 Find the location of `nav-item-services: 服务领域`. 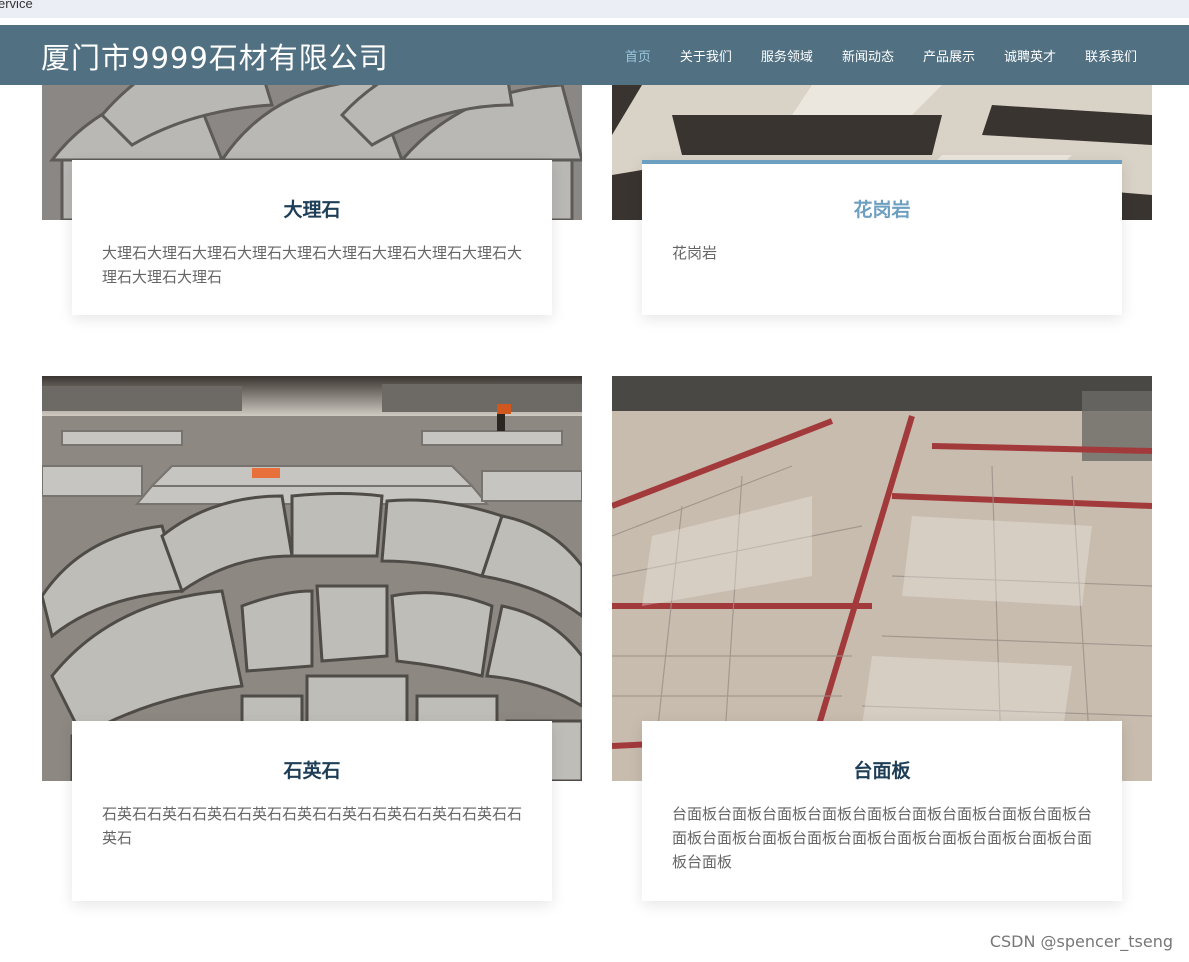

nav-item-services: 服务领域 is located at coordinates (787, 55).